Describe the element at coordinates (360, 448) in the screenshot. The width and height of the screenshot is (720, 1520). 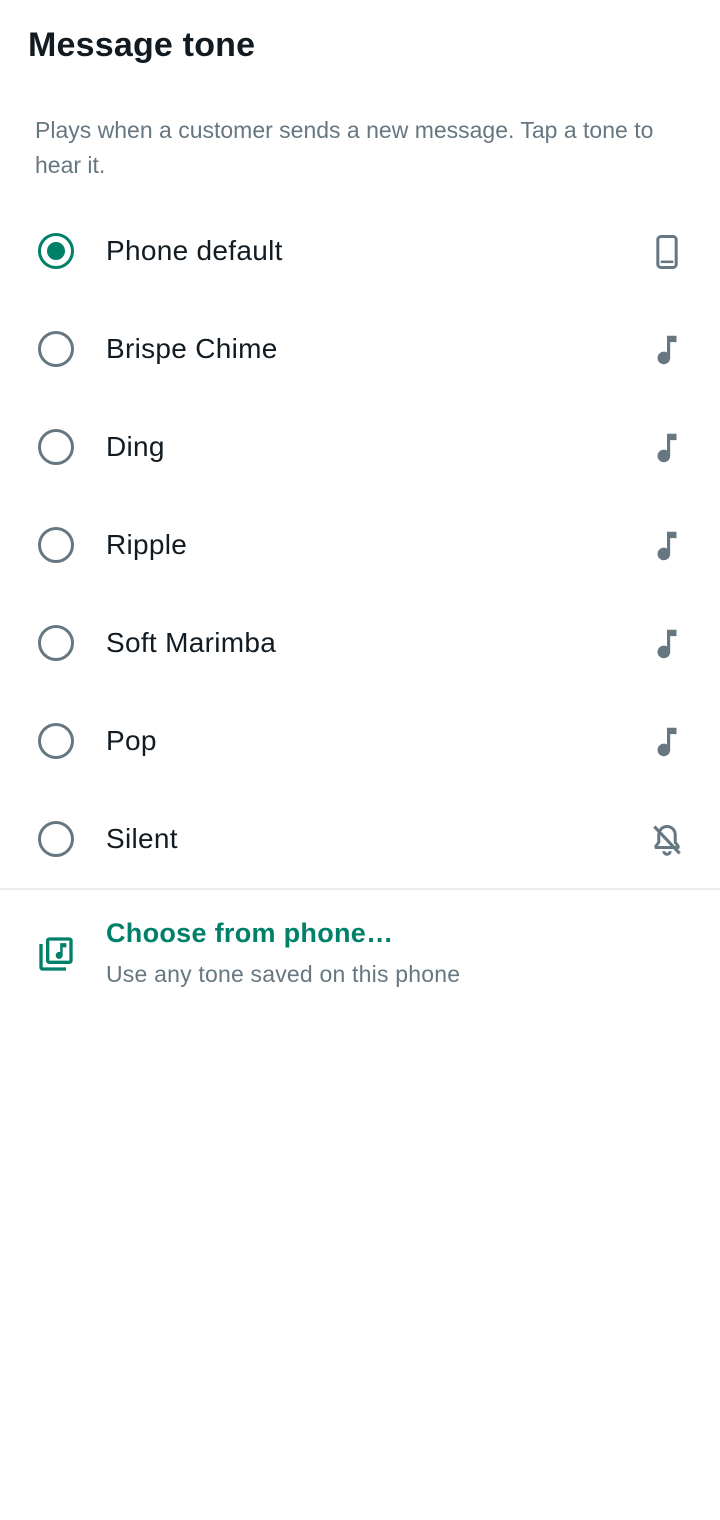
I see `tone-option-ding: Ding` at that location.